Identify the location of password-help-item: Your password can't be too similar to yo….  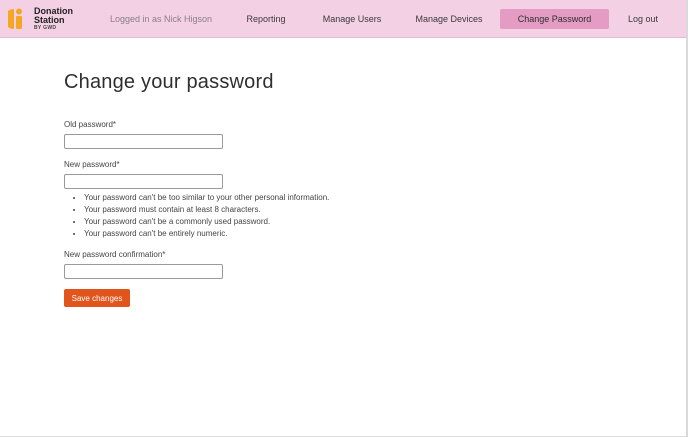
(206, 198).